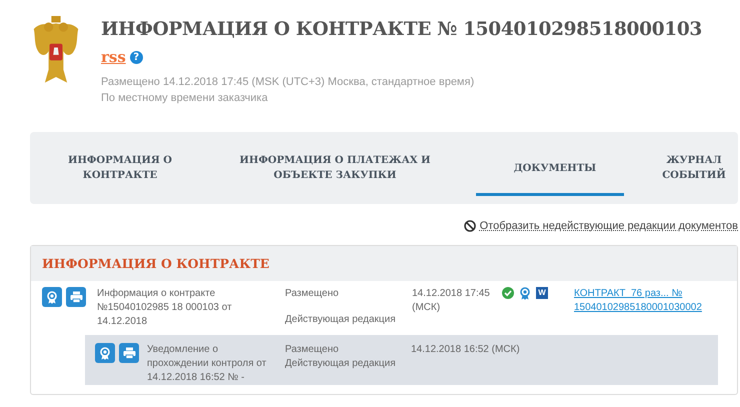 Image resolution: width=740 pixels, height=407 pixels. I want to click on tab: ЖУРНАЛ СОБЫТИЙ, so click(694, 168).